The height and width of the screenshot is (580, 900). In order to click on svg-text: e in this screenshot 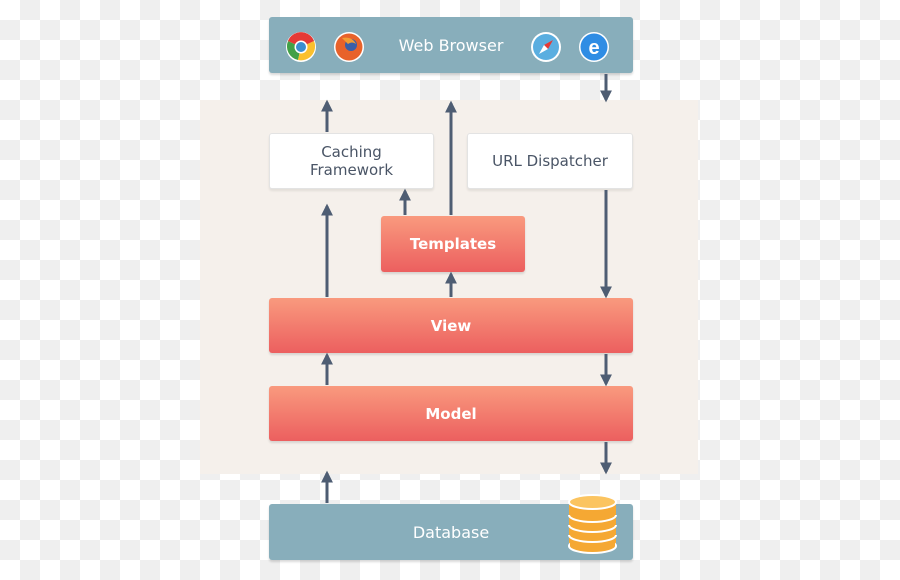, I will do `click(593, 48)`.